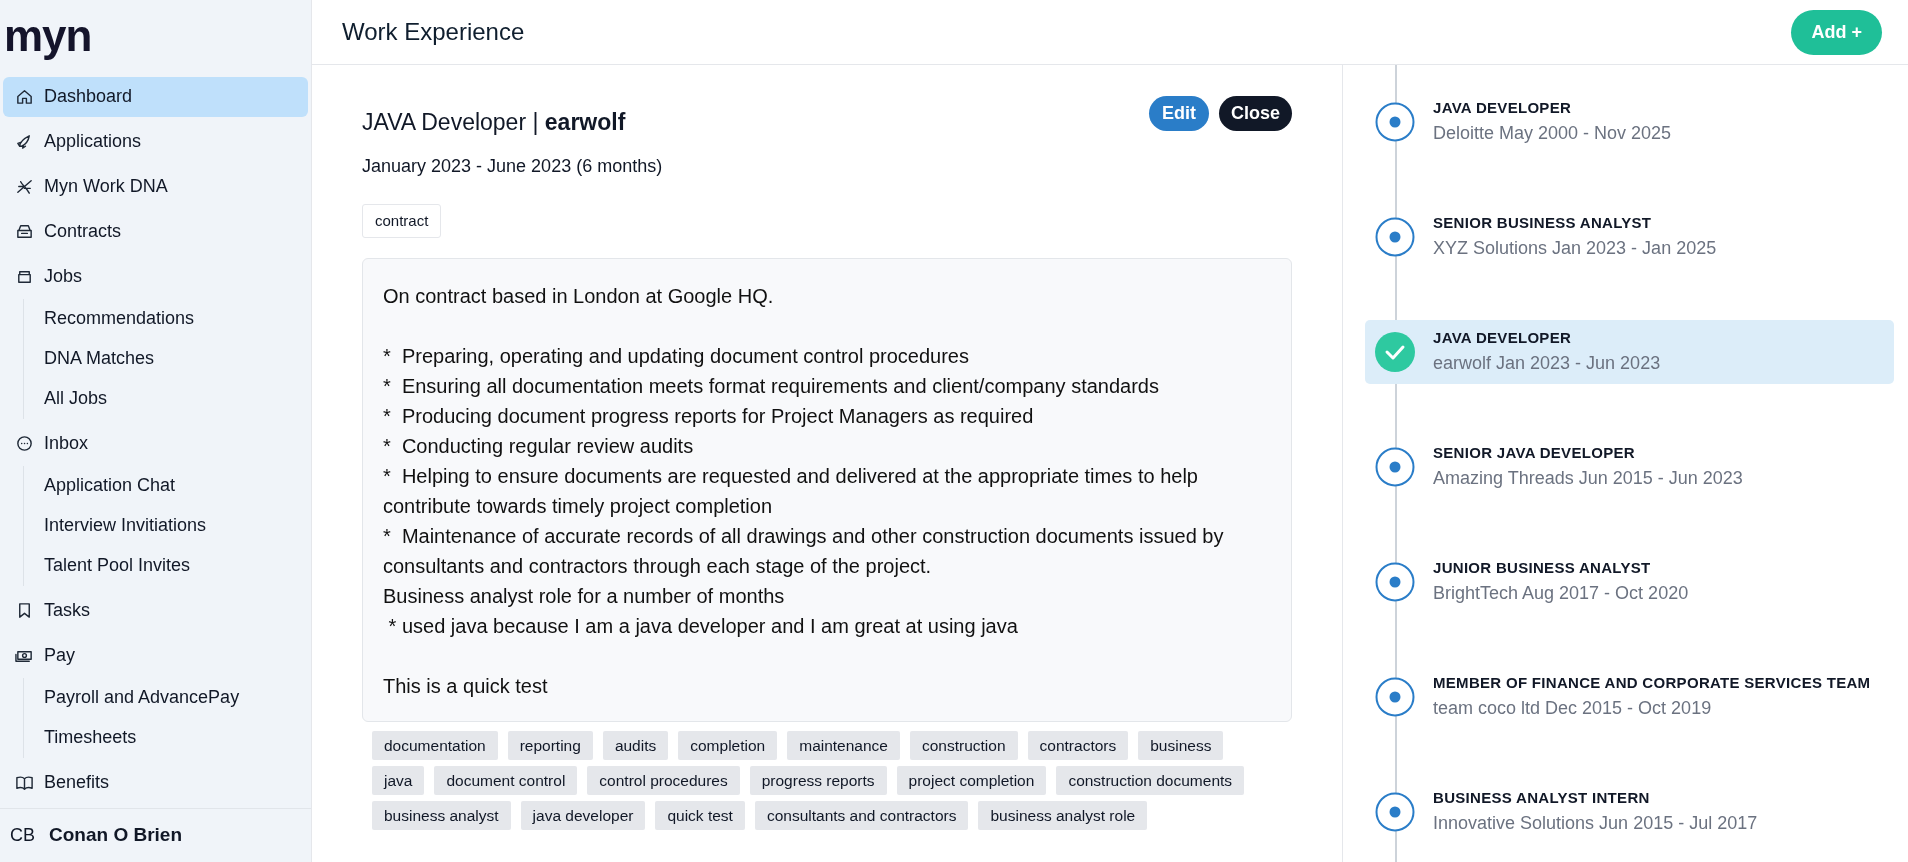  Describe the element at coordinates (1395, 352) in the screenshot. I see `check-circle-icon` at that location.